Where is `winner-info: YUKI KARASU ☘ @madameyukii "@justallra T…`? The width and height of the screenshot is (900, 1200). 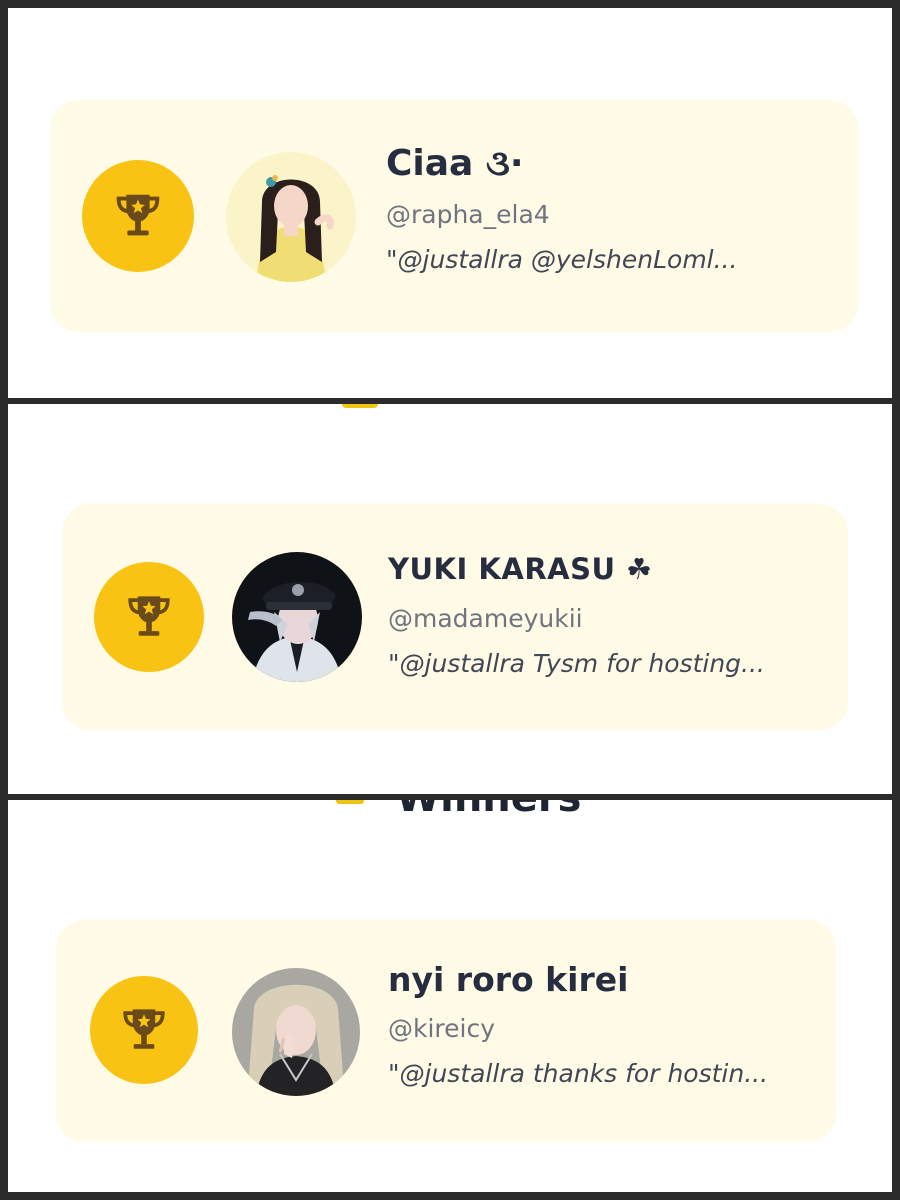
winner-info: YUKI KARASU ☘ @madameyukii "@justallra T… is located at coordinates (576, 613).